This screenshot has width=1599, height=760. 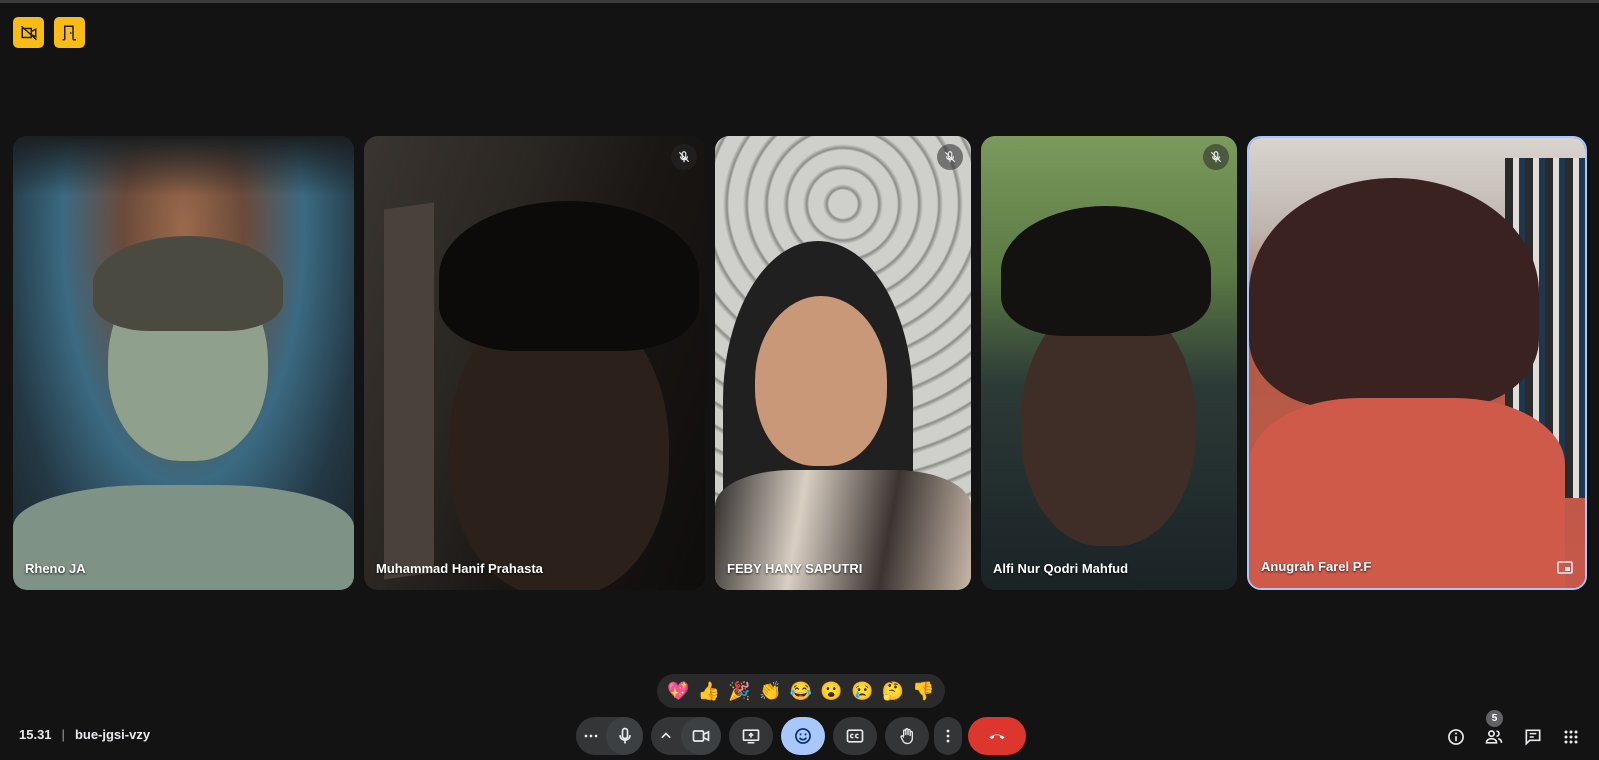 I want to click on door-background, so click(x=409, y=391).